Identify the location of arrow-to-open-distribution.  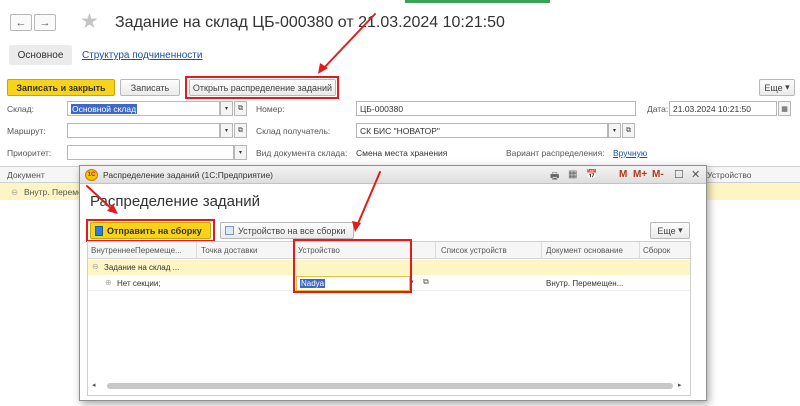
(348, 42).